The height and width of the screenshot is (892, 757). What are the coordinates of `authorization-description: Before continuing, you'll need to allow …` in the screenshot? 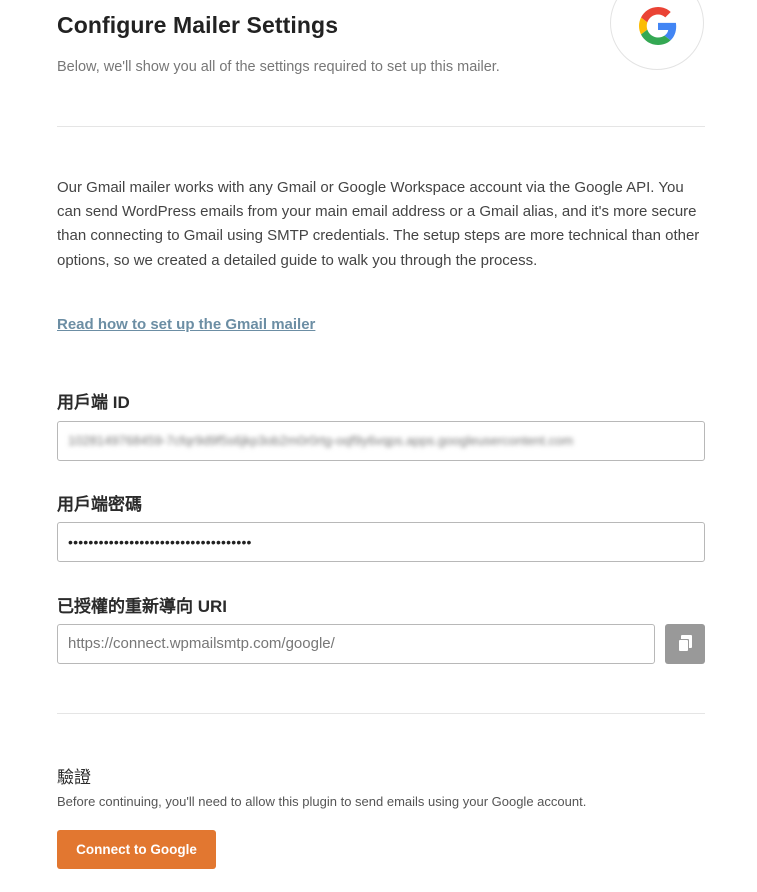 It's located at (322, 801).